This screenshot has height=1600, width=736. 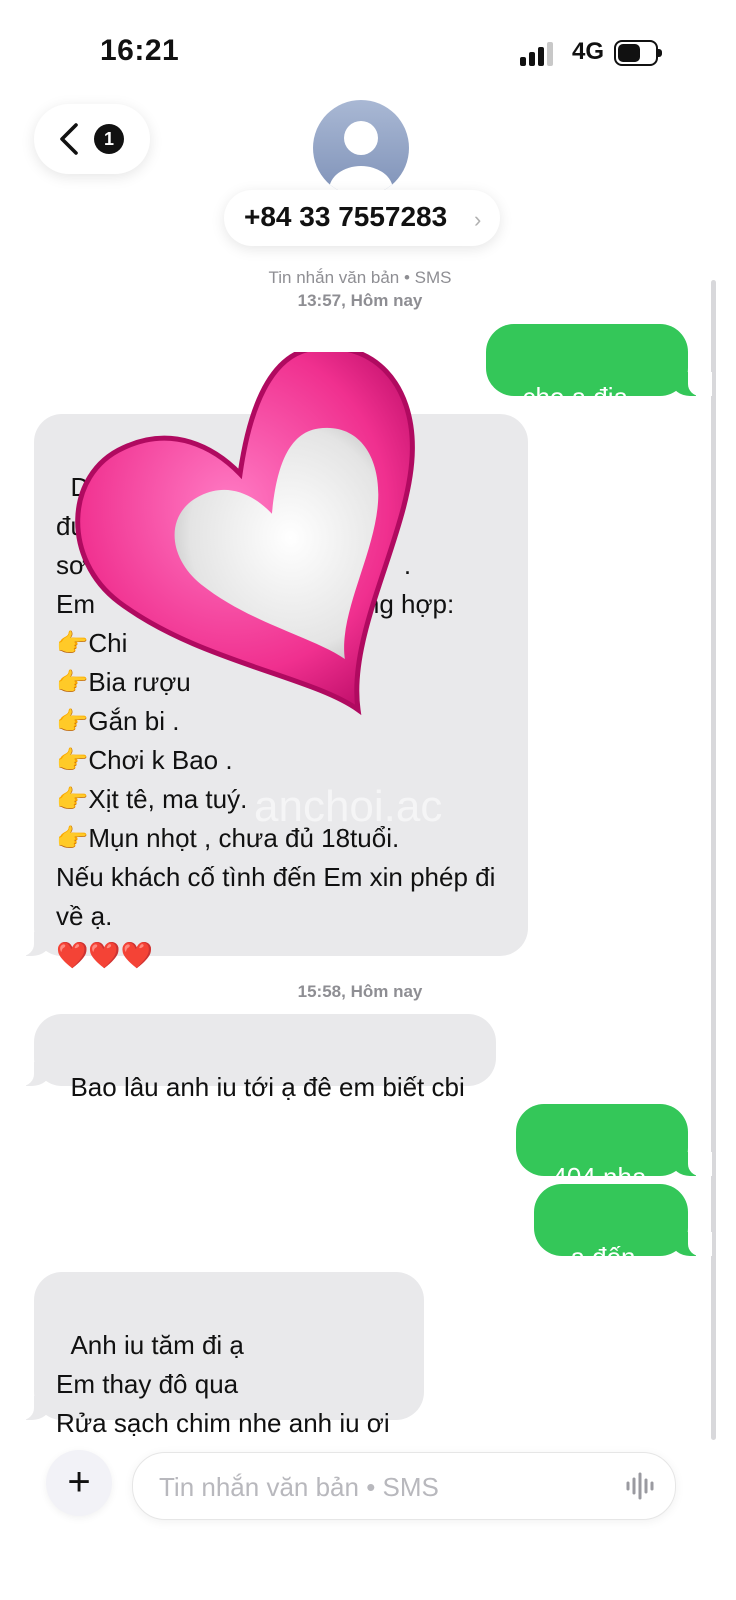 What do you see at coordinates (641, 1486) in the screenshot?
I see `waveform-icon` at bounding box center [641, 1486].